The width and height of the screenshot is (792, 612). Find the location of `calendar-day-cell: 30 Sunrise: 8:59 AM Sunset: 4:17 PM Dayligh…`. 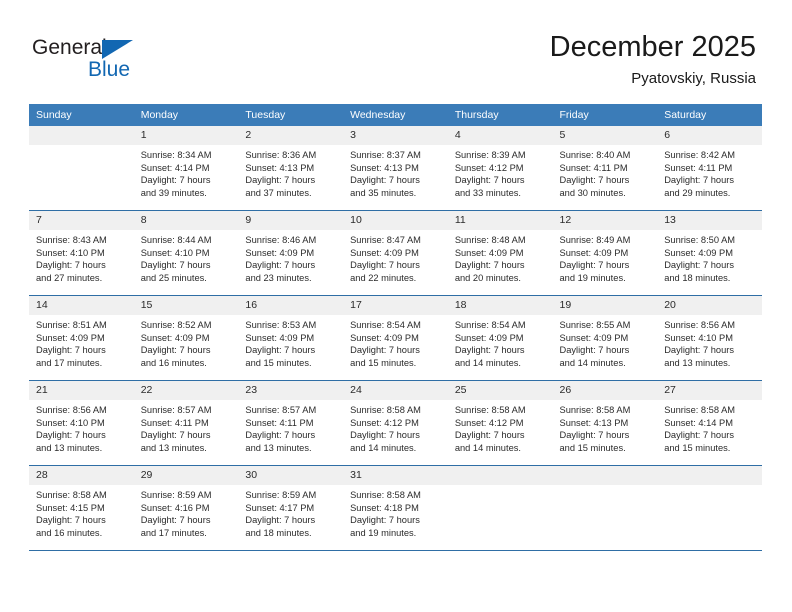

calendar-day-cell: 30 Sunrise: 8:59 AM Sunset: 4:17 PM Dayligh… is located at coordinates (291, 507).